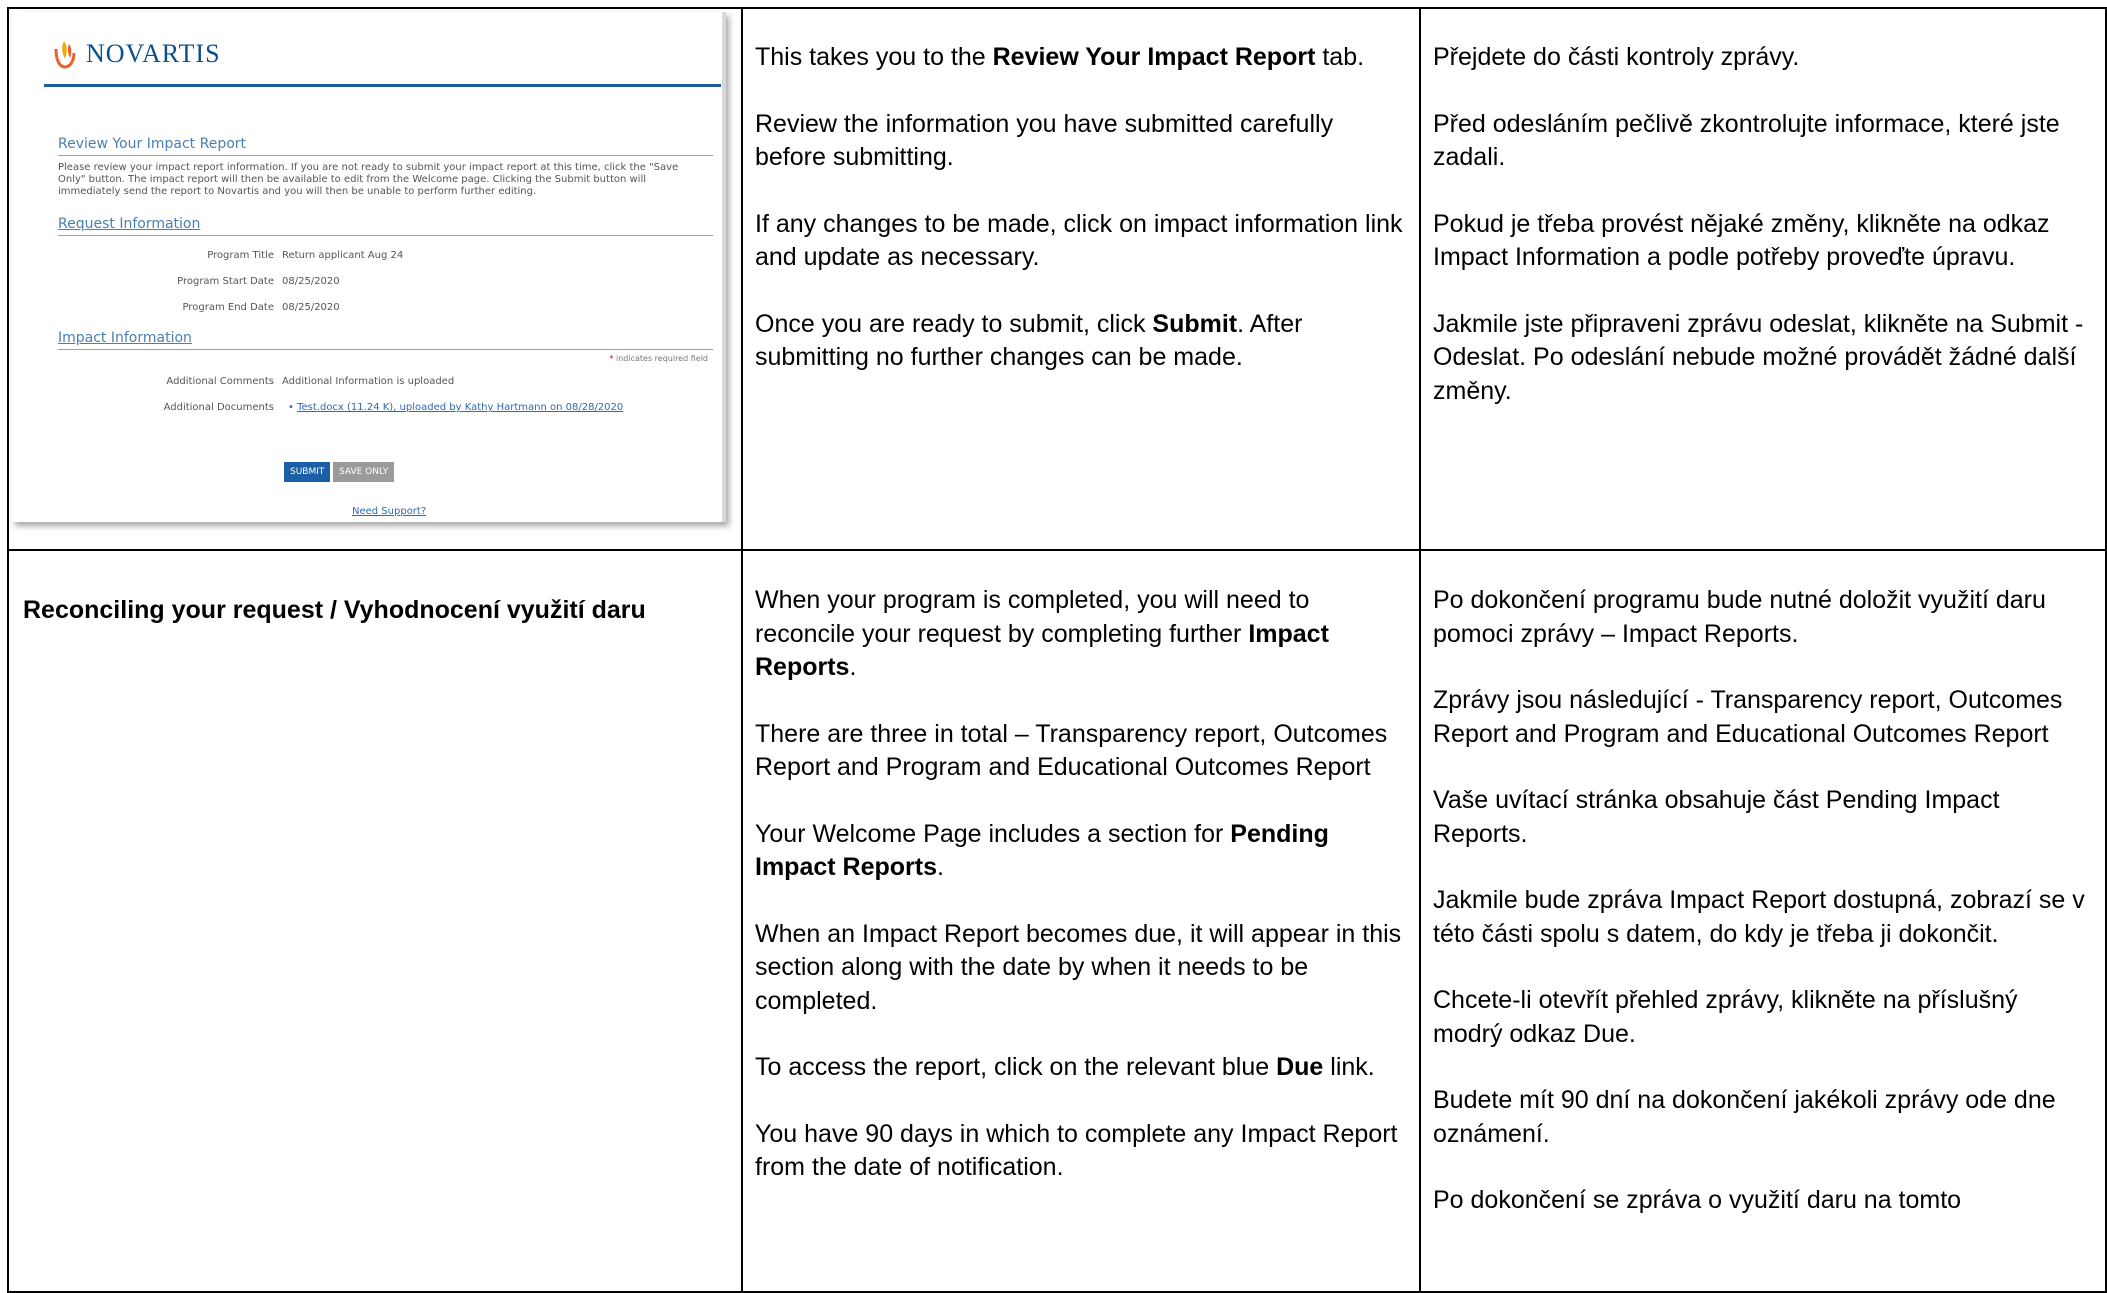  I want to click on need-support-link: Need Support?, so click(389, 511).